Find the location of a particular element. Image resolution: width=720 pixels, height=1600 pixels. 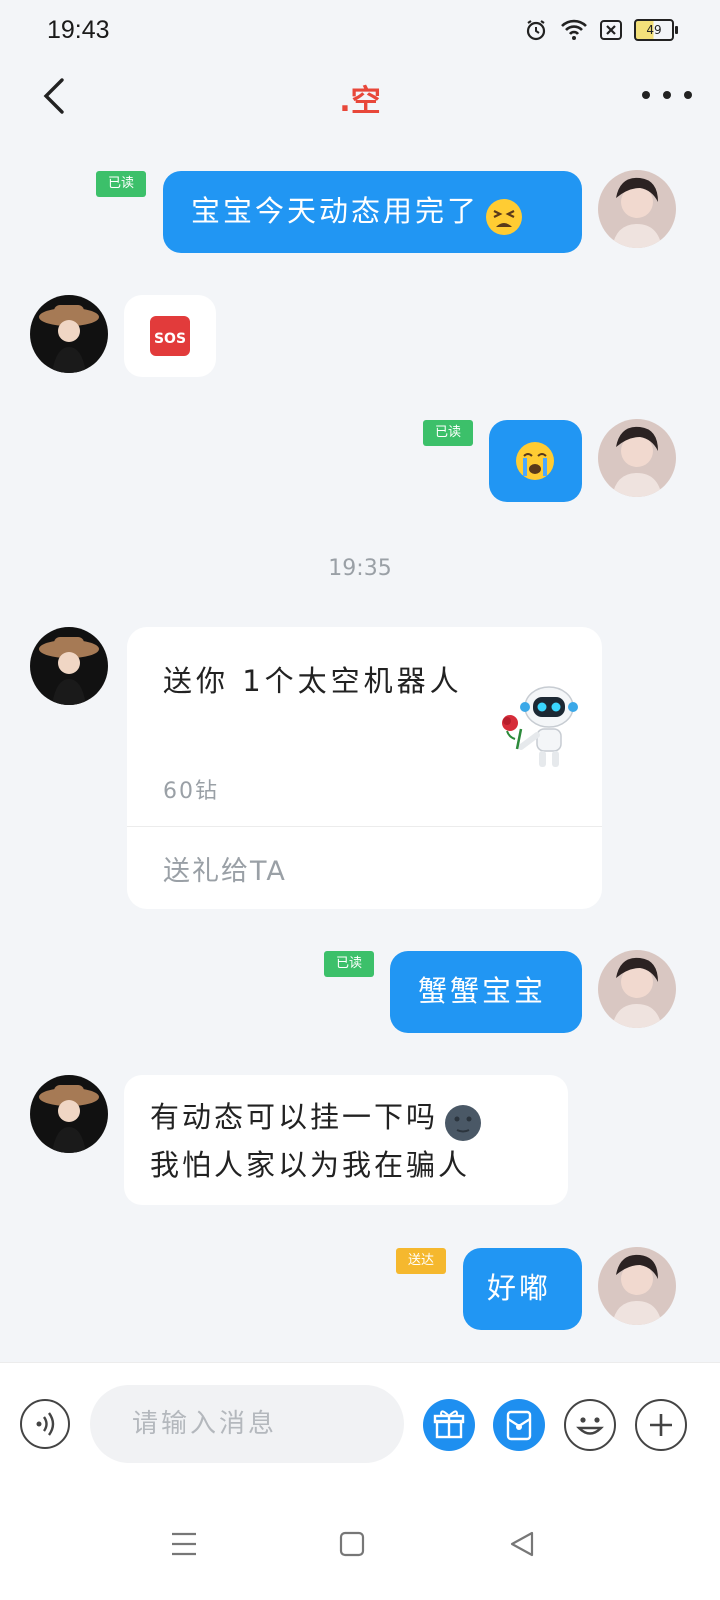

square-icon is located at coordinates (352, 1544).